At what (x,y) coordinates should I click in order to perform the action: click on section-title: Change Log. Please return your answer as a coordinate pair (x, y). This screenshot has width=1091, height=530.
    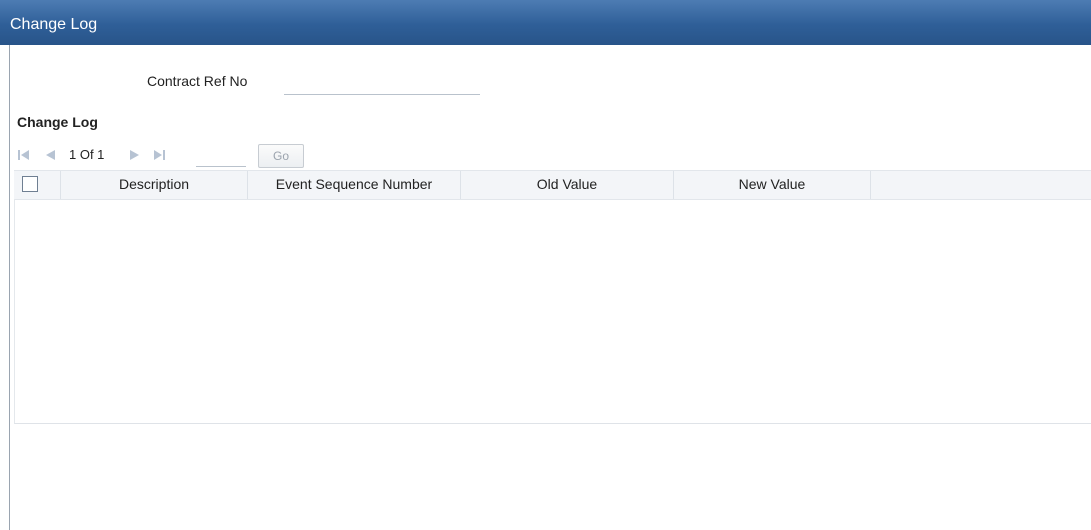
    Looking at the image, I should click on (57, 122).